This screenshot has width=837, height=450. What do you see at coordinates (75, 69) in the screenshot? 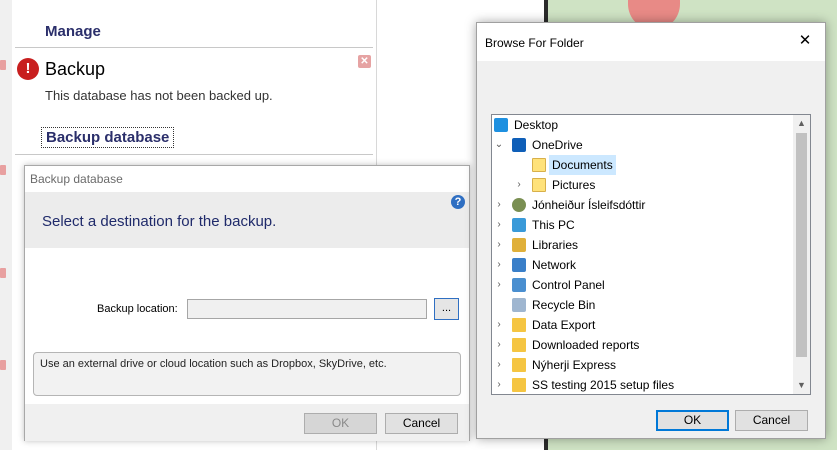
I see `backup-title: Backup` at bounding box center [75, 69].